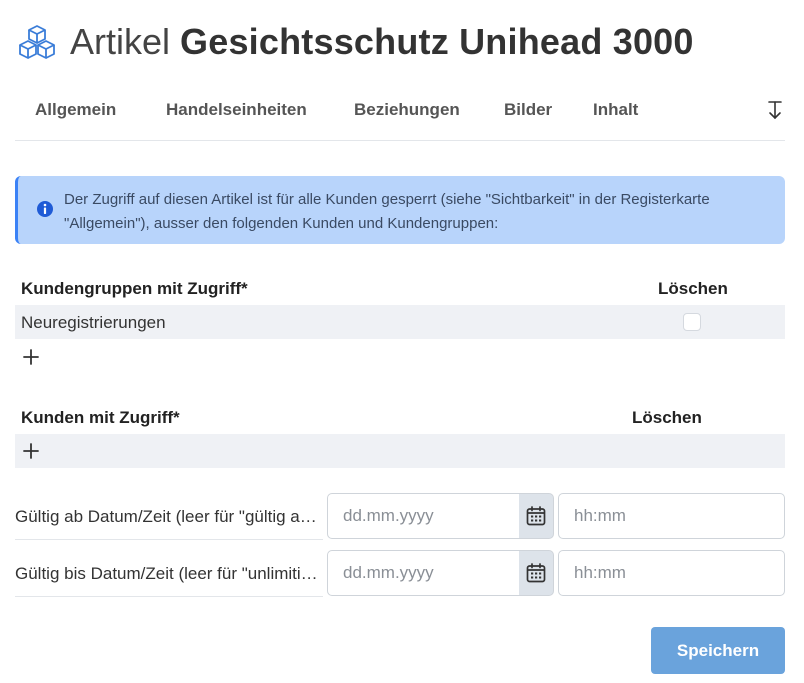 The image size is (804, 683). What do you see at coordinates (45, 209) in the screenshot?
I see `info-circle-icon` at bounding box center [45, 209].